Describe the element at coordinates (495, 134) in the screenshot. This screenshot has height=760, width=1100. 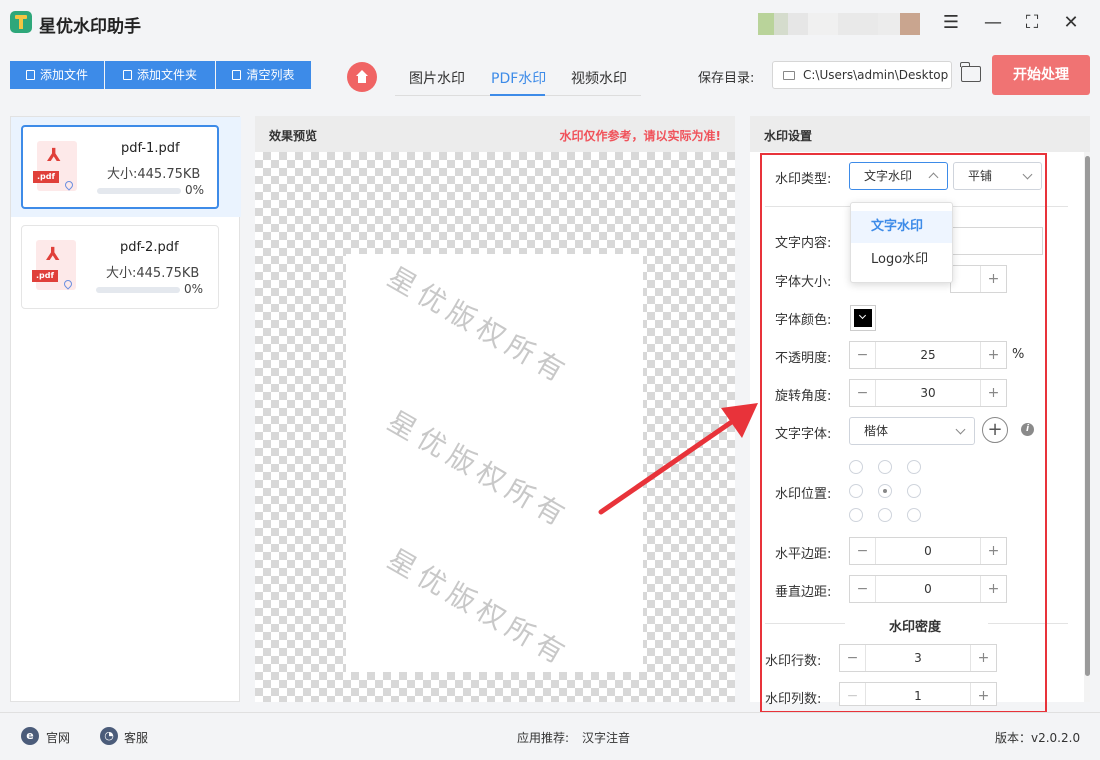
I see `preview-header: 效果预览 水印仅作参考，请以实际为准!` at that location.